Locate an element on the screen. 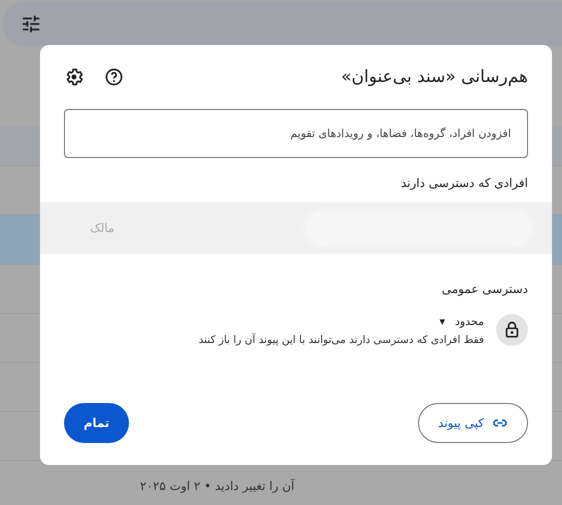  dialog-title: هم‌رسانی «سند بی‌عنوان» is located at coordinates (434, 77).